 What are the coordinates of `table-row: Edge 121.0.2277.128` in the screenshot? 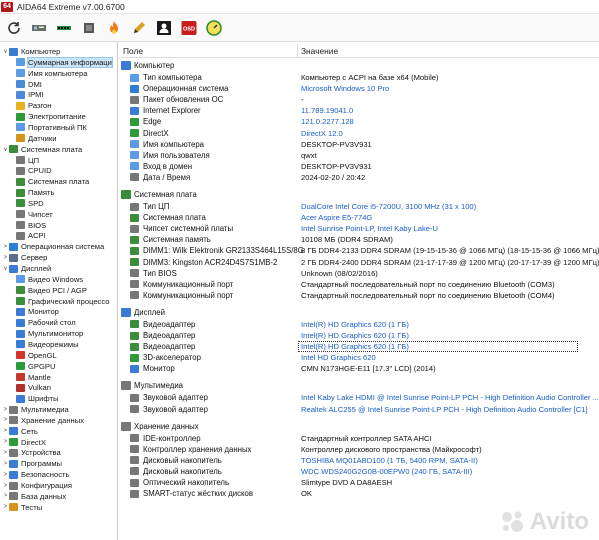 It's located at (359, 121).